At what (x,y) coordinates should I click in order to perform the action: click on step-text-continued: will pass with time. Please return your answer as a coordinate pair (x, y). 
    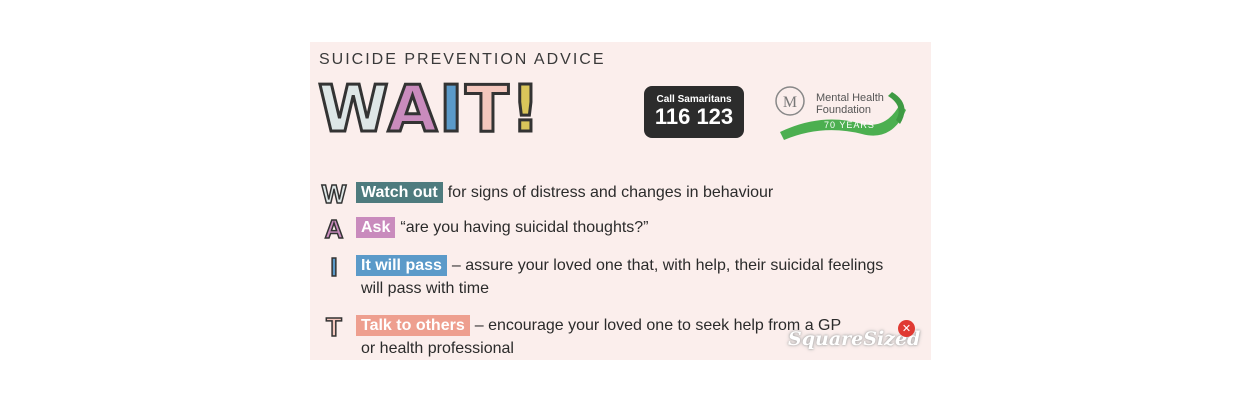
    Looking at the image, I should click on (425, 288).